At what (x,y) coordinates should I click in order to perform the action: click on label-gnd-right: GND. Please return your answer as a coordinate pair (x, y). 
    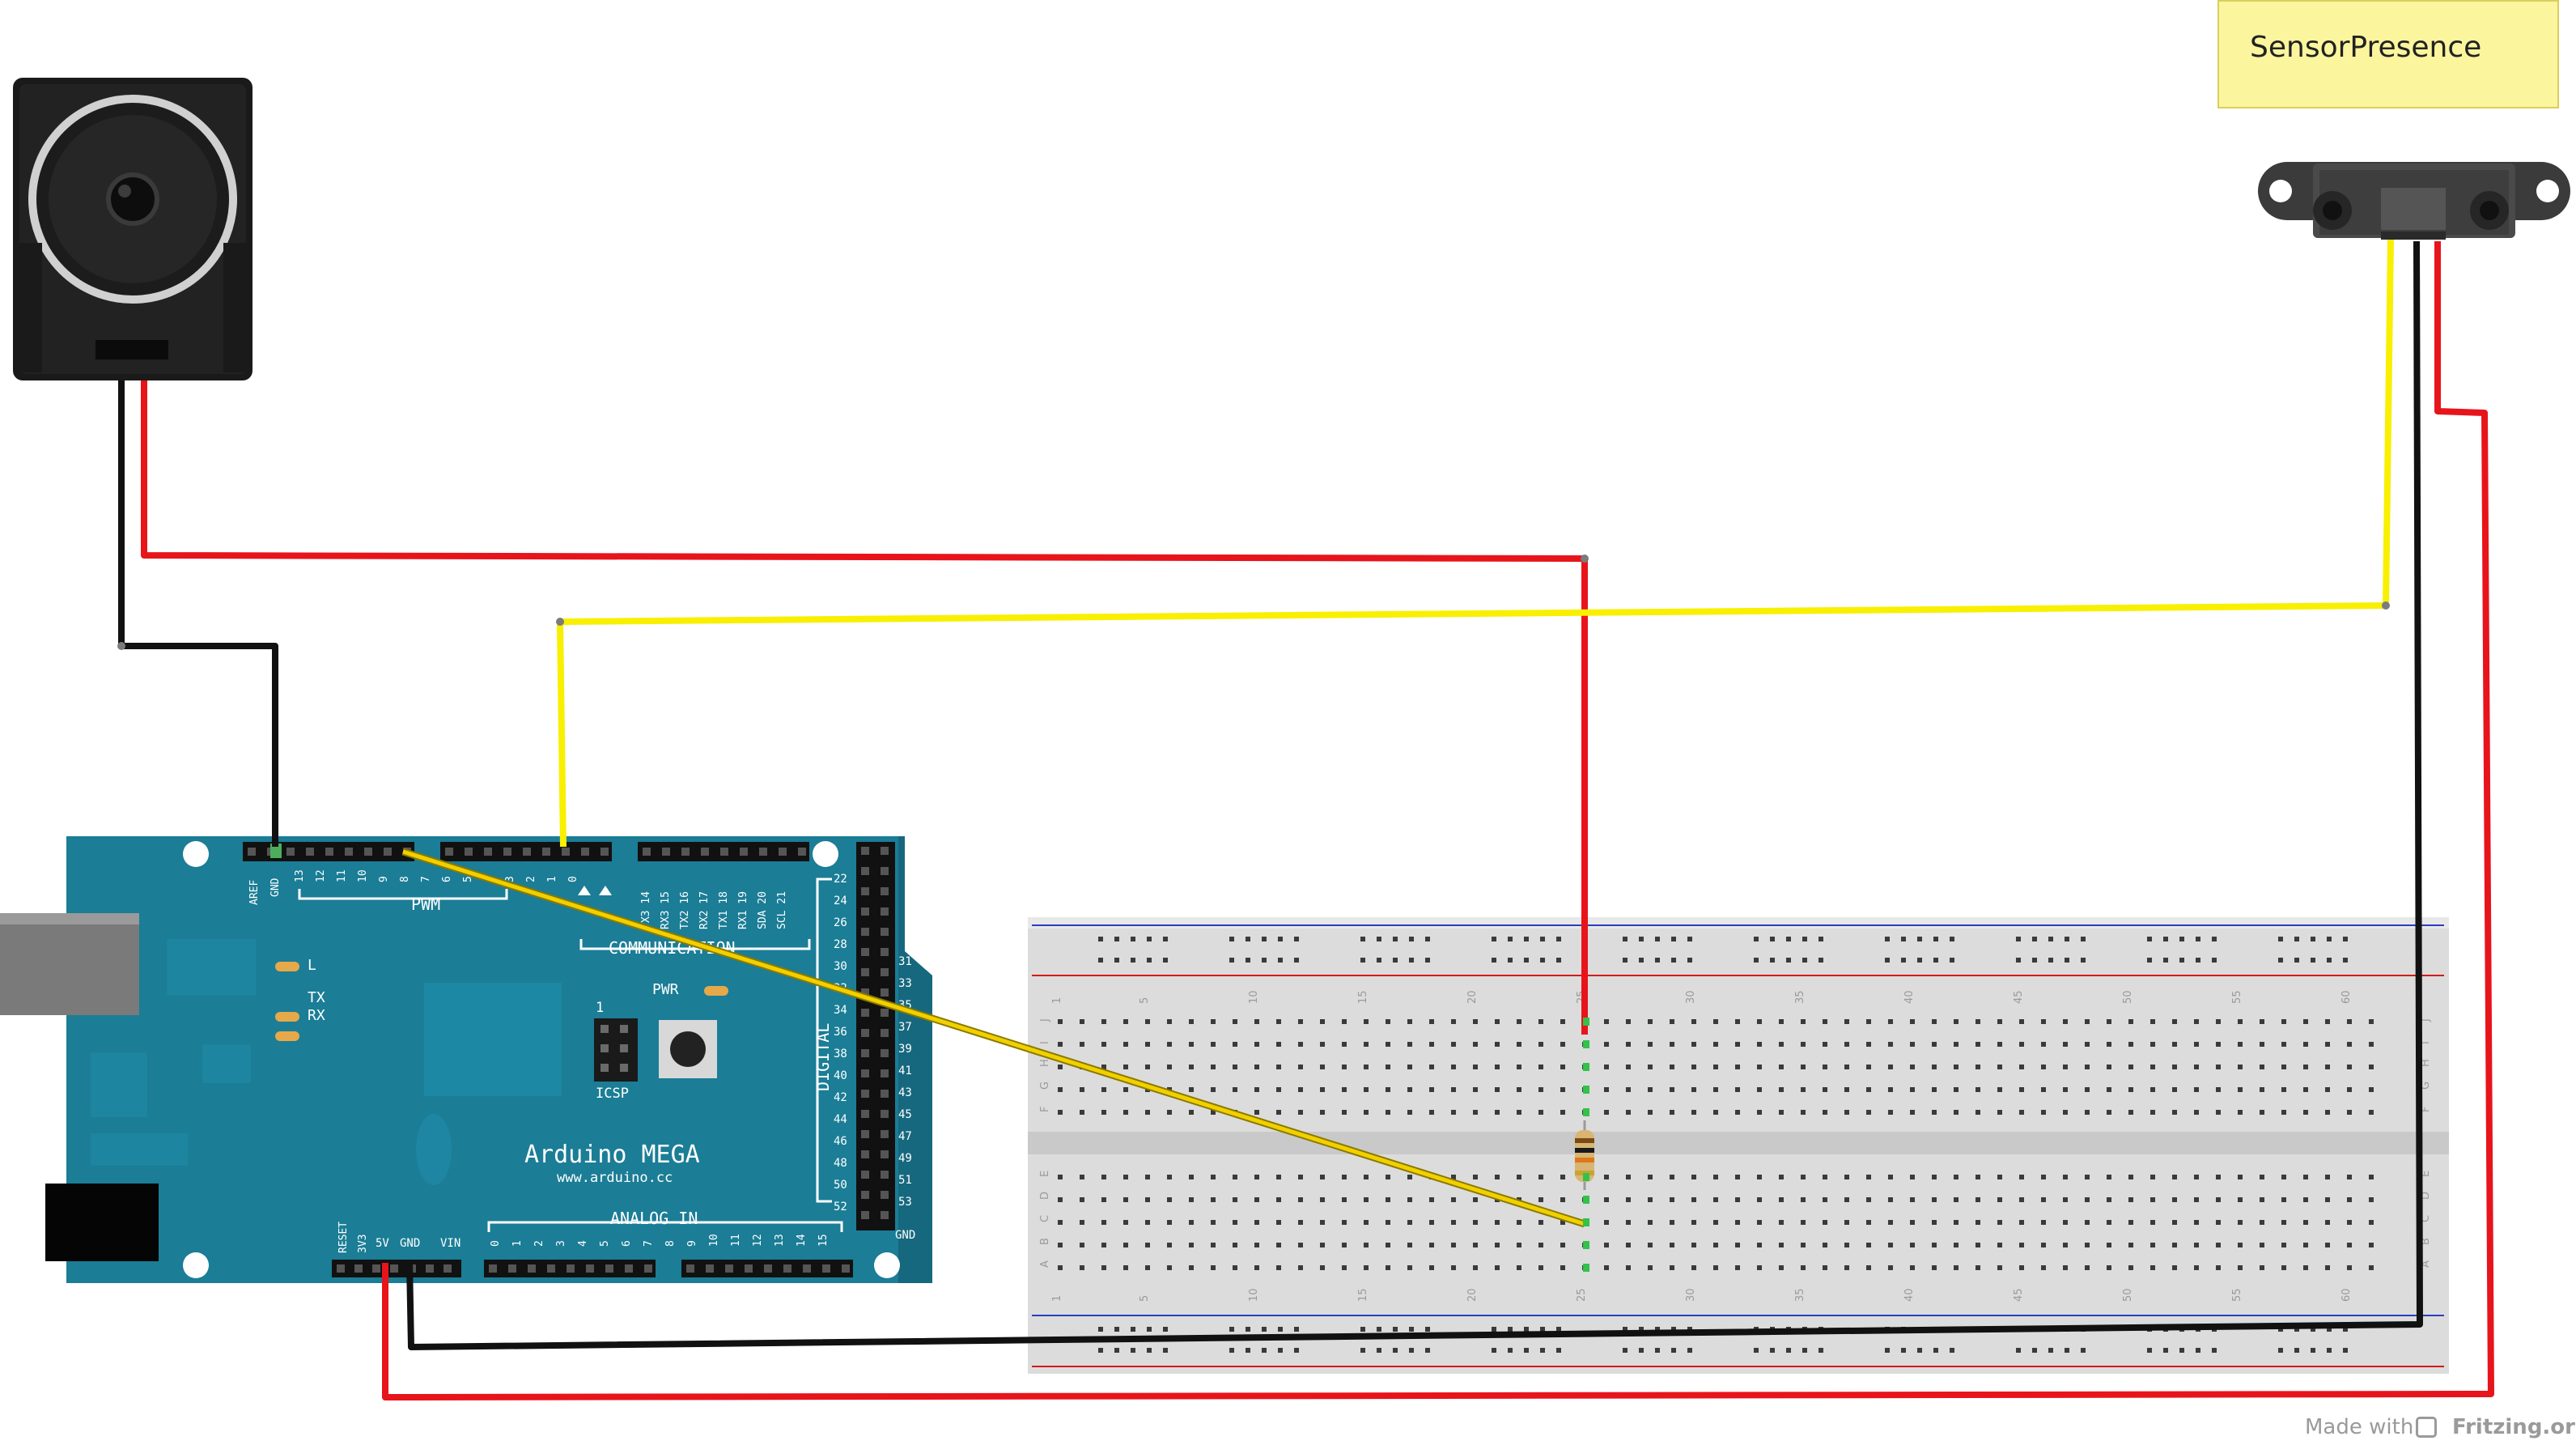
    Looking at the image, I should click on (905, 1235).